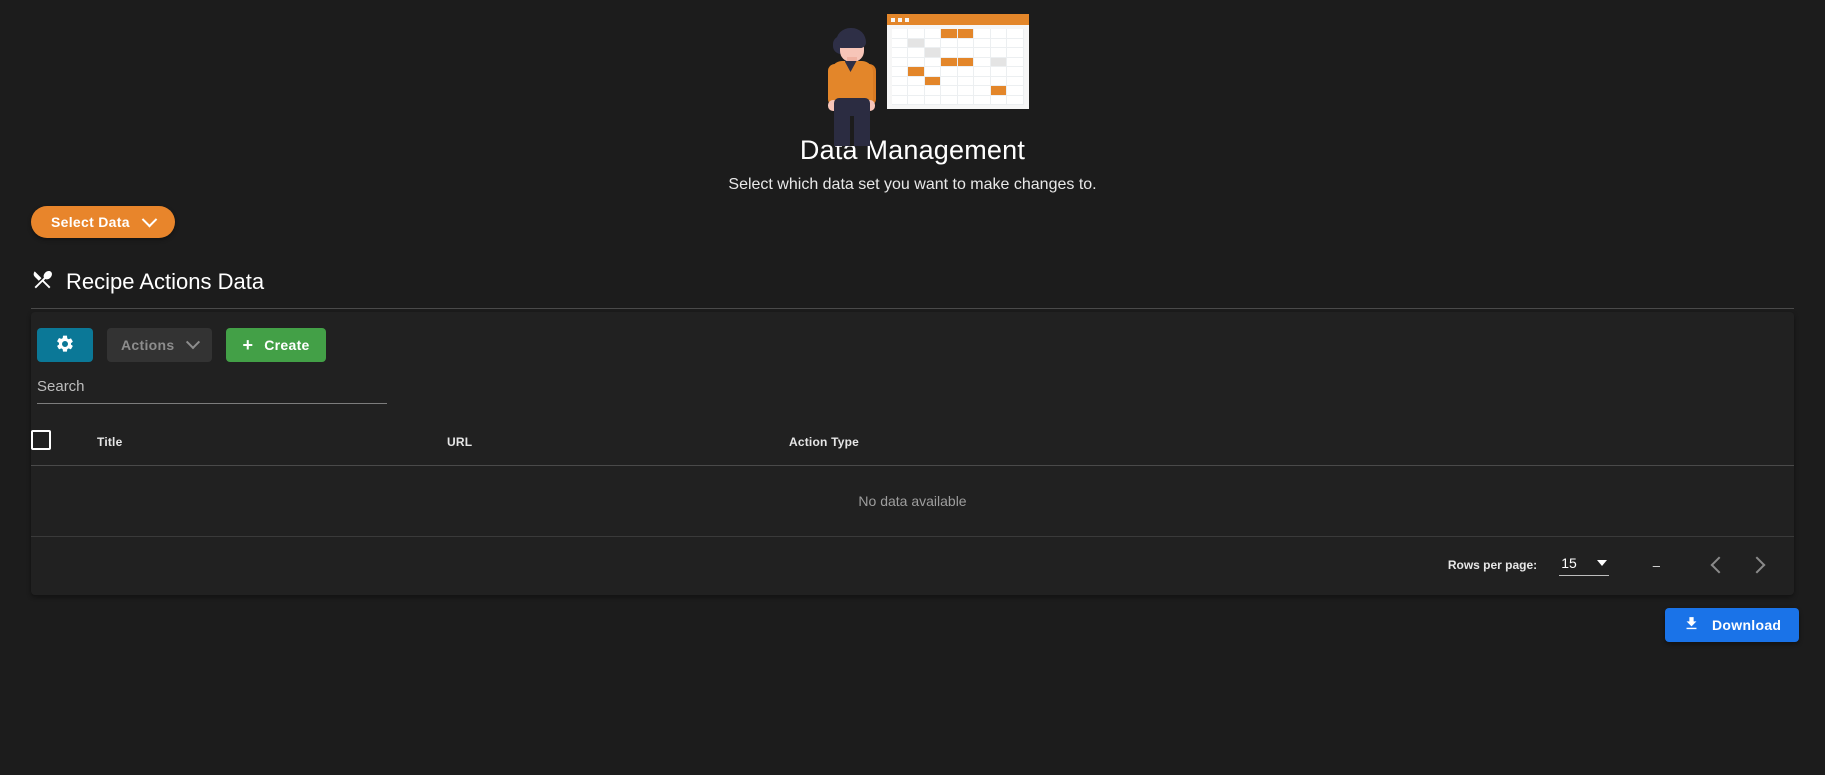  I want to click on no-data-message: No data available, so click(912, 501).